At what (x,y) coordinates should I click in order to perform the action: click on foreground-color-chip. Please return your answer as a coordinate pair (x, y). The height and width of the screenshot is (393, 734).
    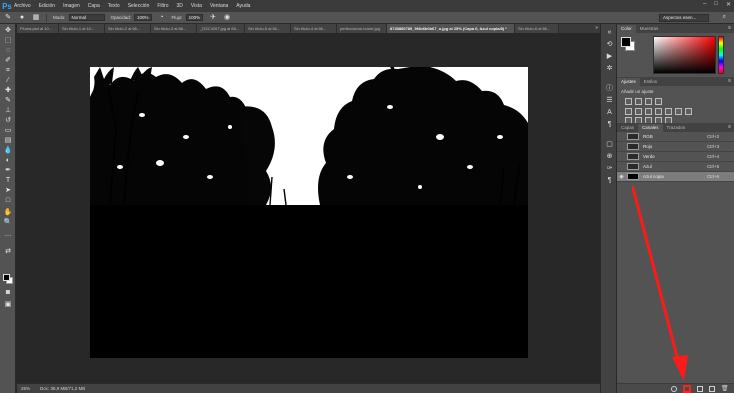
    Looking at the image, I should click on (626, 42).